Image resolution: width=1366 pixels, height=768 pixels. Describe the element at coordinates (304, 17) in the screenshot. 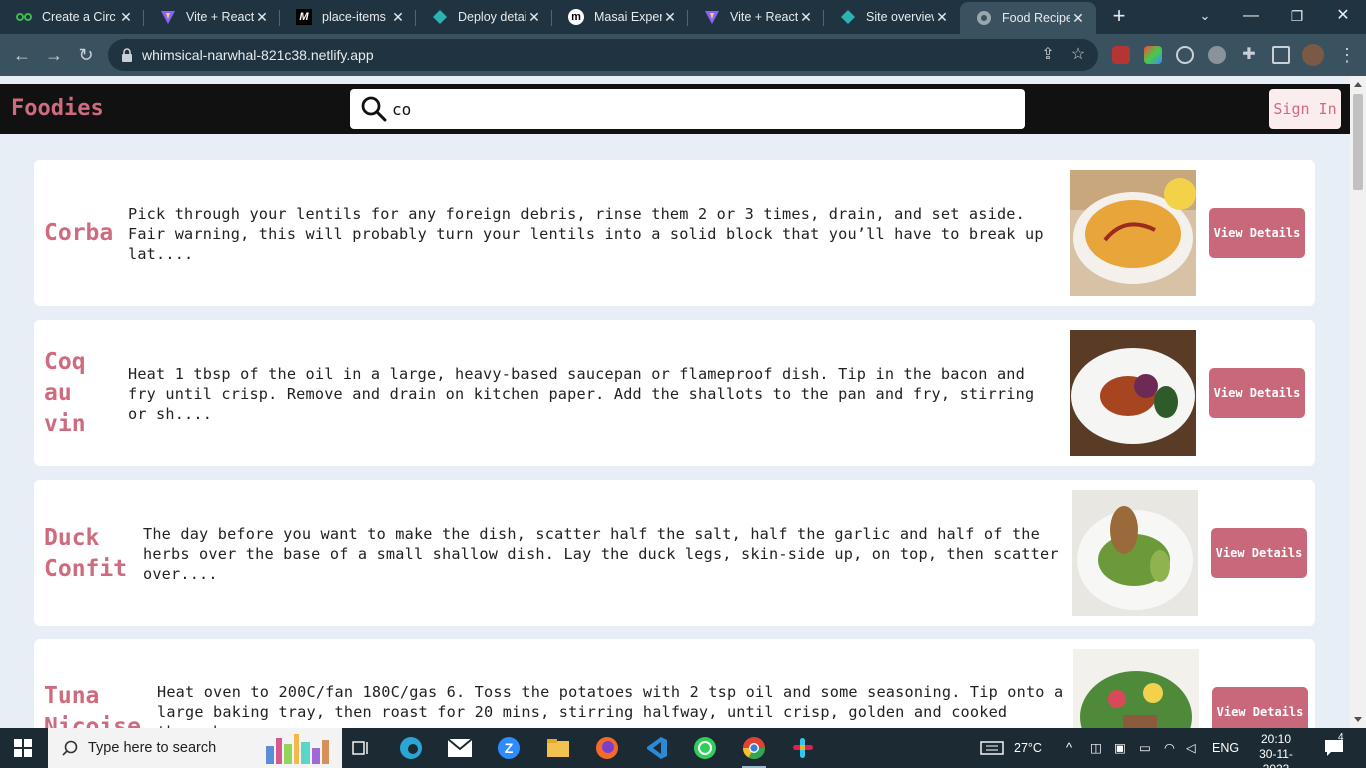

I see `m-icon: M` at that location.